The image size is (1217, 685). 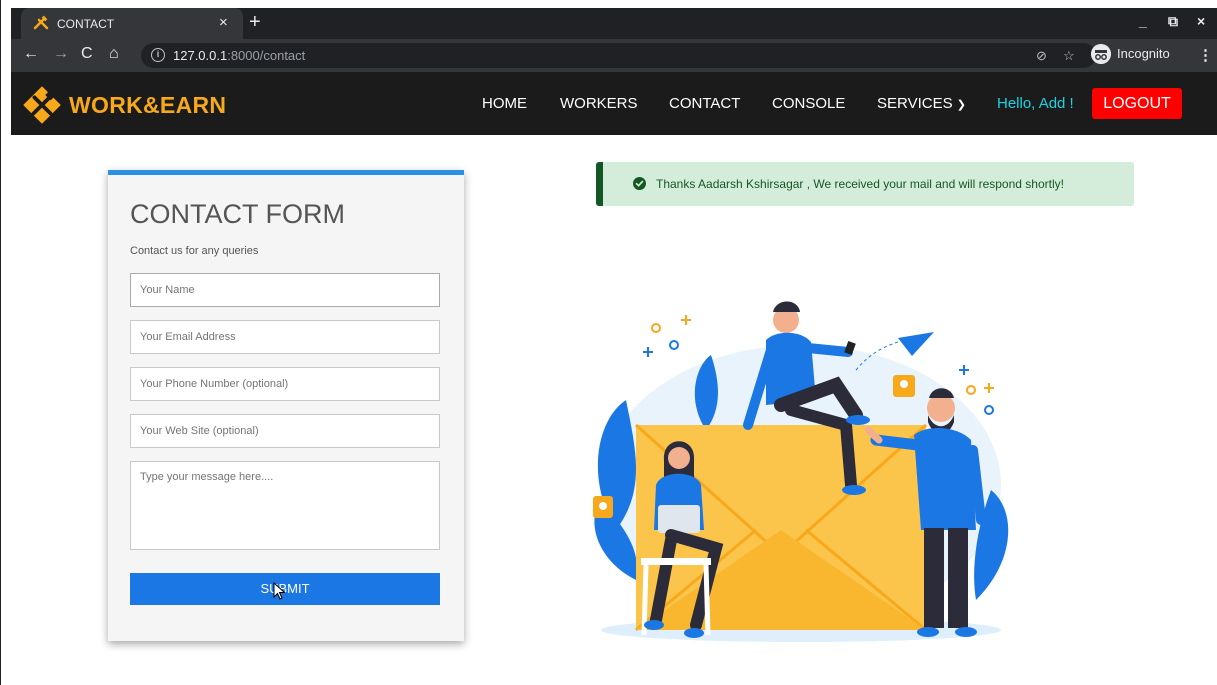 What do you see at coordinates (921, 103) in the screenshot?
I see `nav-services: SERVICES ❯` at bounding box center [921, 103].